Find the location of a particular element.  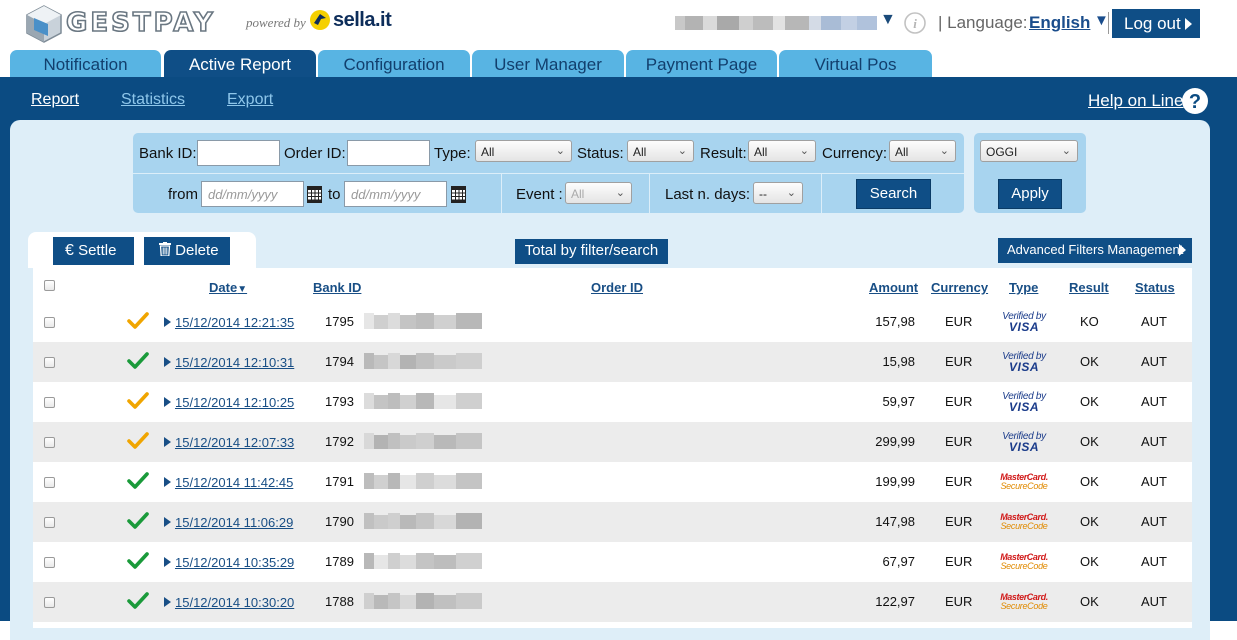

column-bank-id: Bank ID is located at coordinates (337, 287).